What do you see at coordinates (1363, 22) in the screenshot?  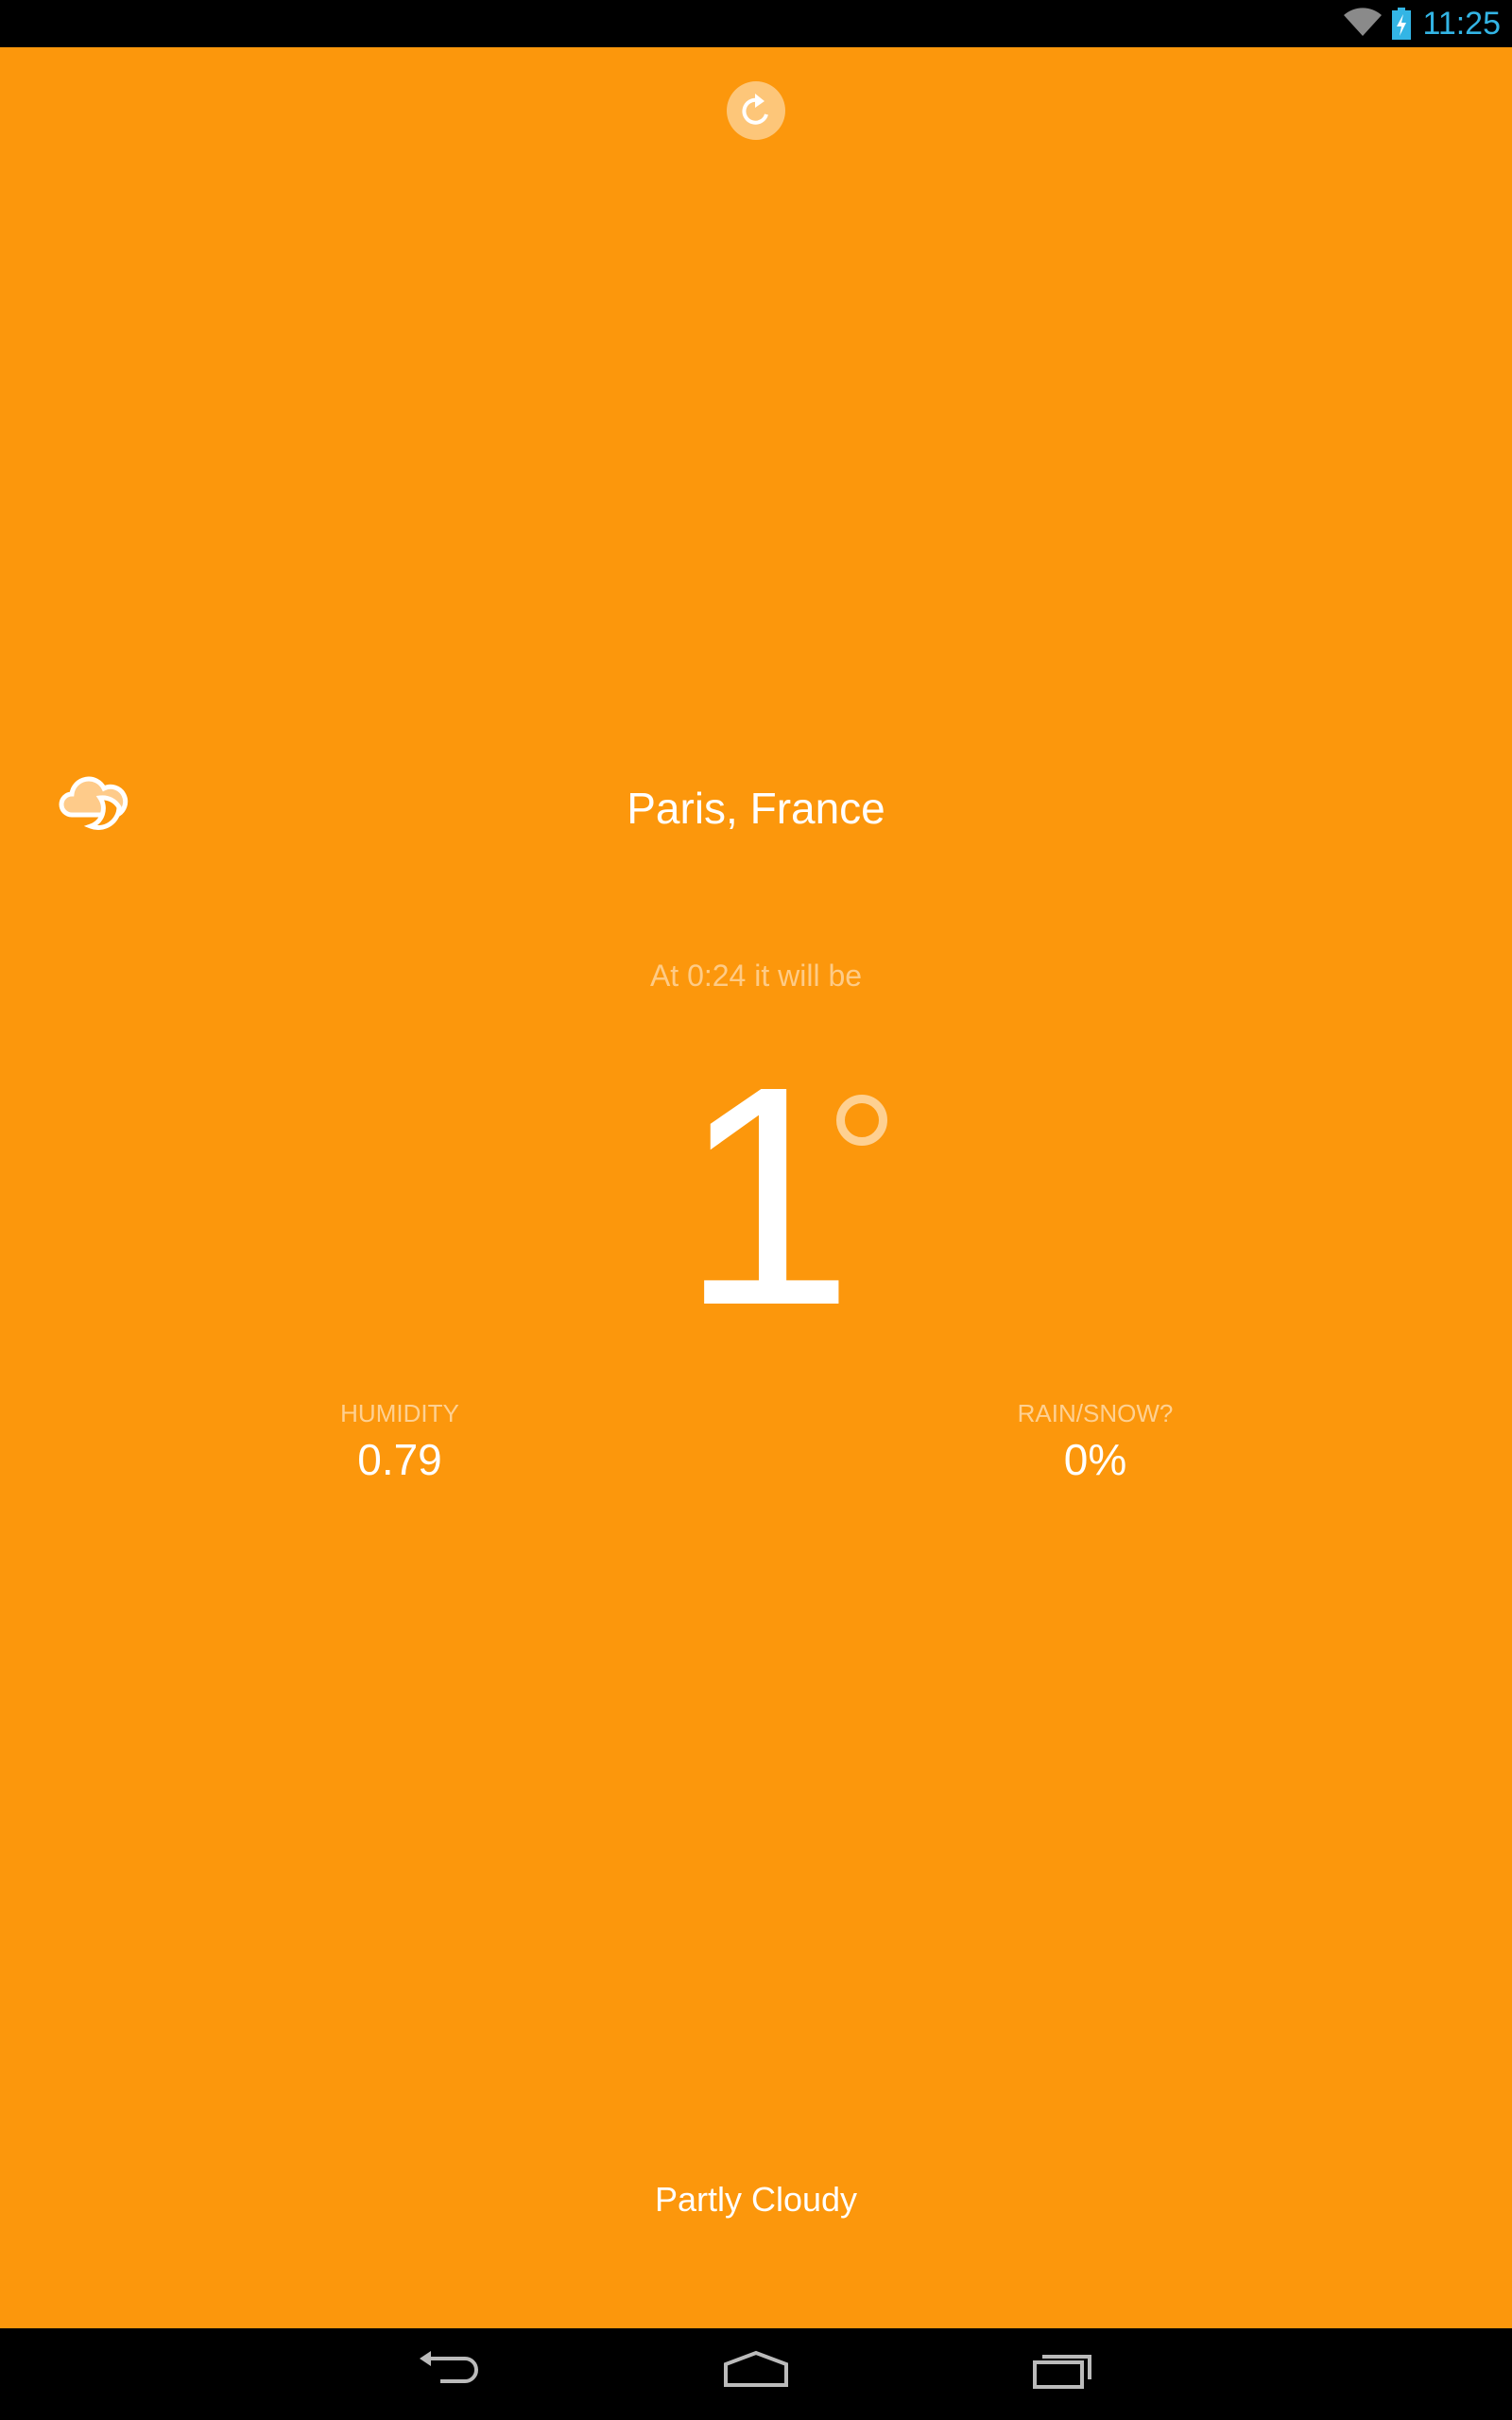 I see `wifi-icon` at bounding box center [1363, 22].